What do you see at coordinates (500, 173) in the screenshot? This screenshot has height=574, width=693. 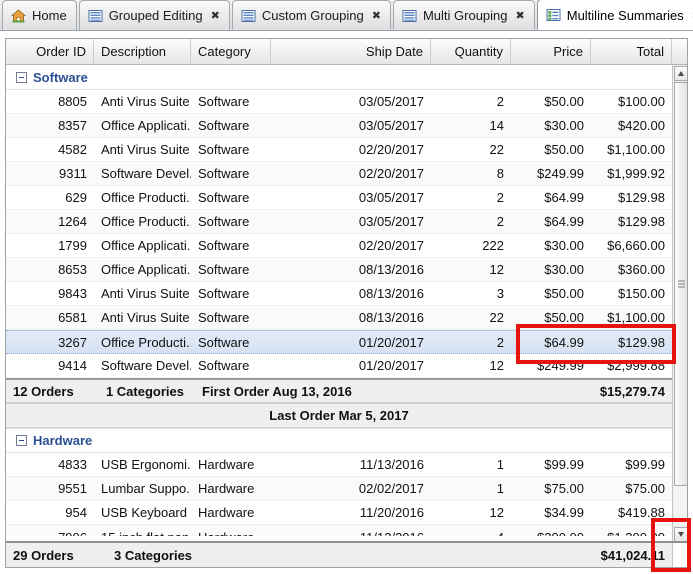 I see `cell-quantity: 8` at bounding box center [500, 173].